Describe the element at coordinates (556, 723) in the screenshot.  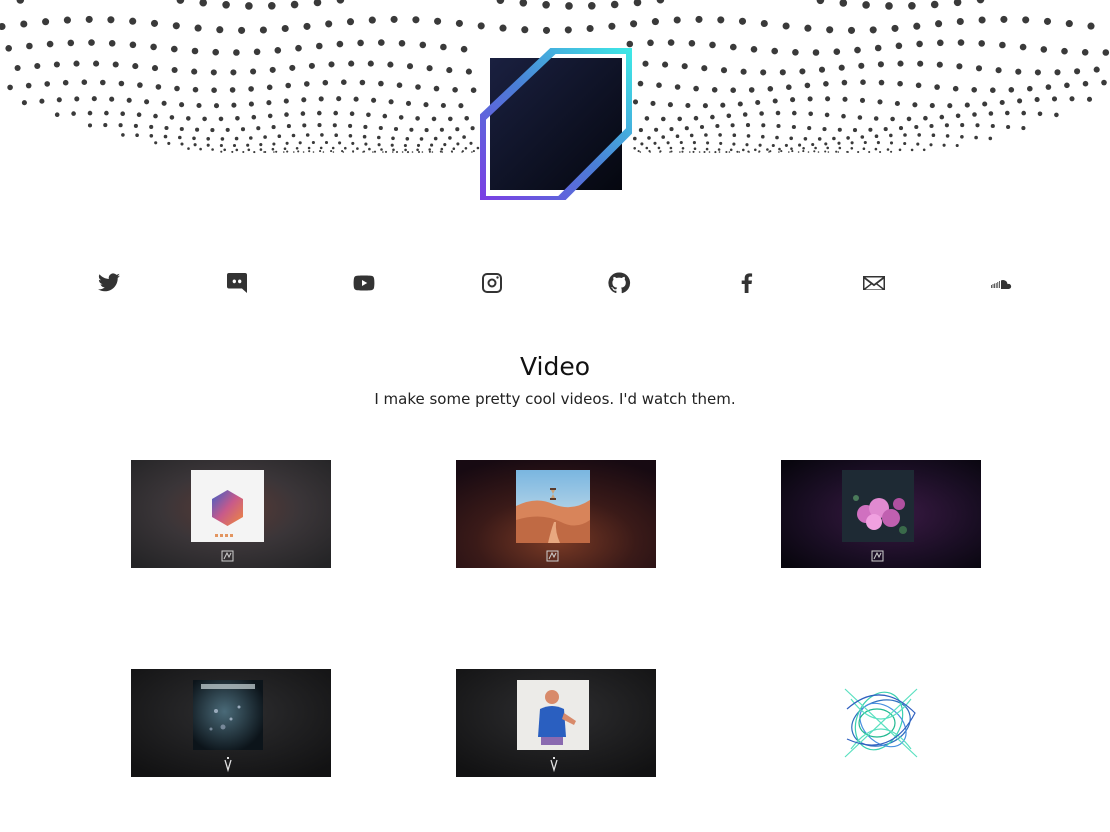
I see `video-thumb-figure` at that location.